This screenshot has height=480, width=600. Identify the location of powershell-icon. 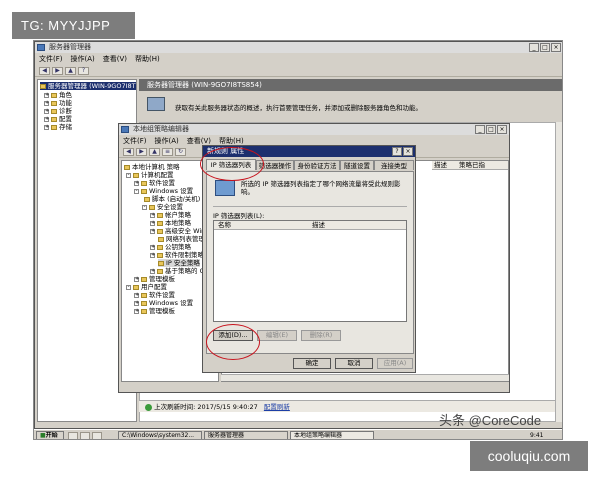
(97, 435).